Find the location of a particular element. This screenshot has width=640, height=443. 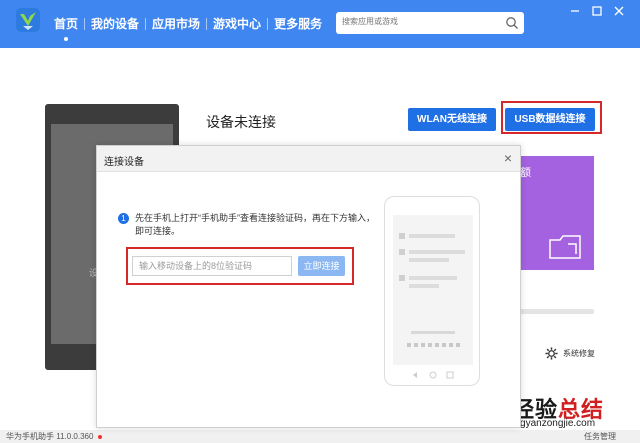

app-logo-icon is located at coordinates (28, 20).